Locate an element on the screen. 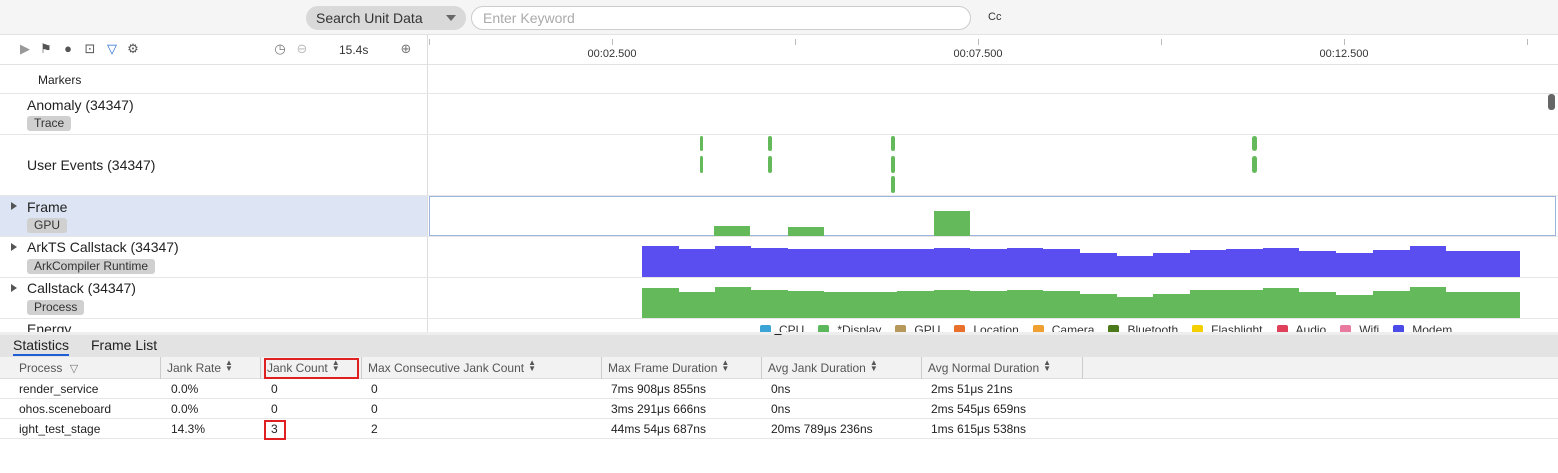 This screenshot has height=473, width=1558. zoom-out-icon: ⊖ is located at coordinates (302, 49).